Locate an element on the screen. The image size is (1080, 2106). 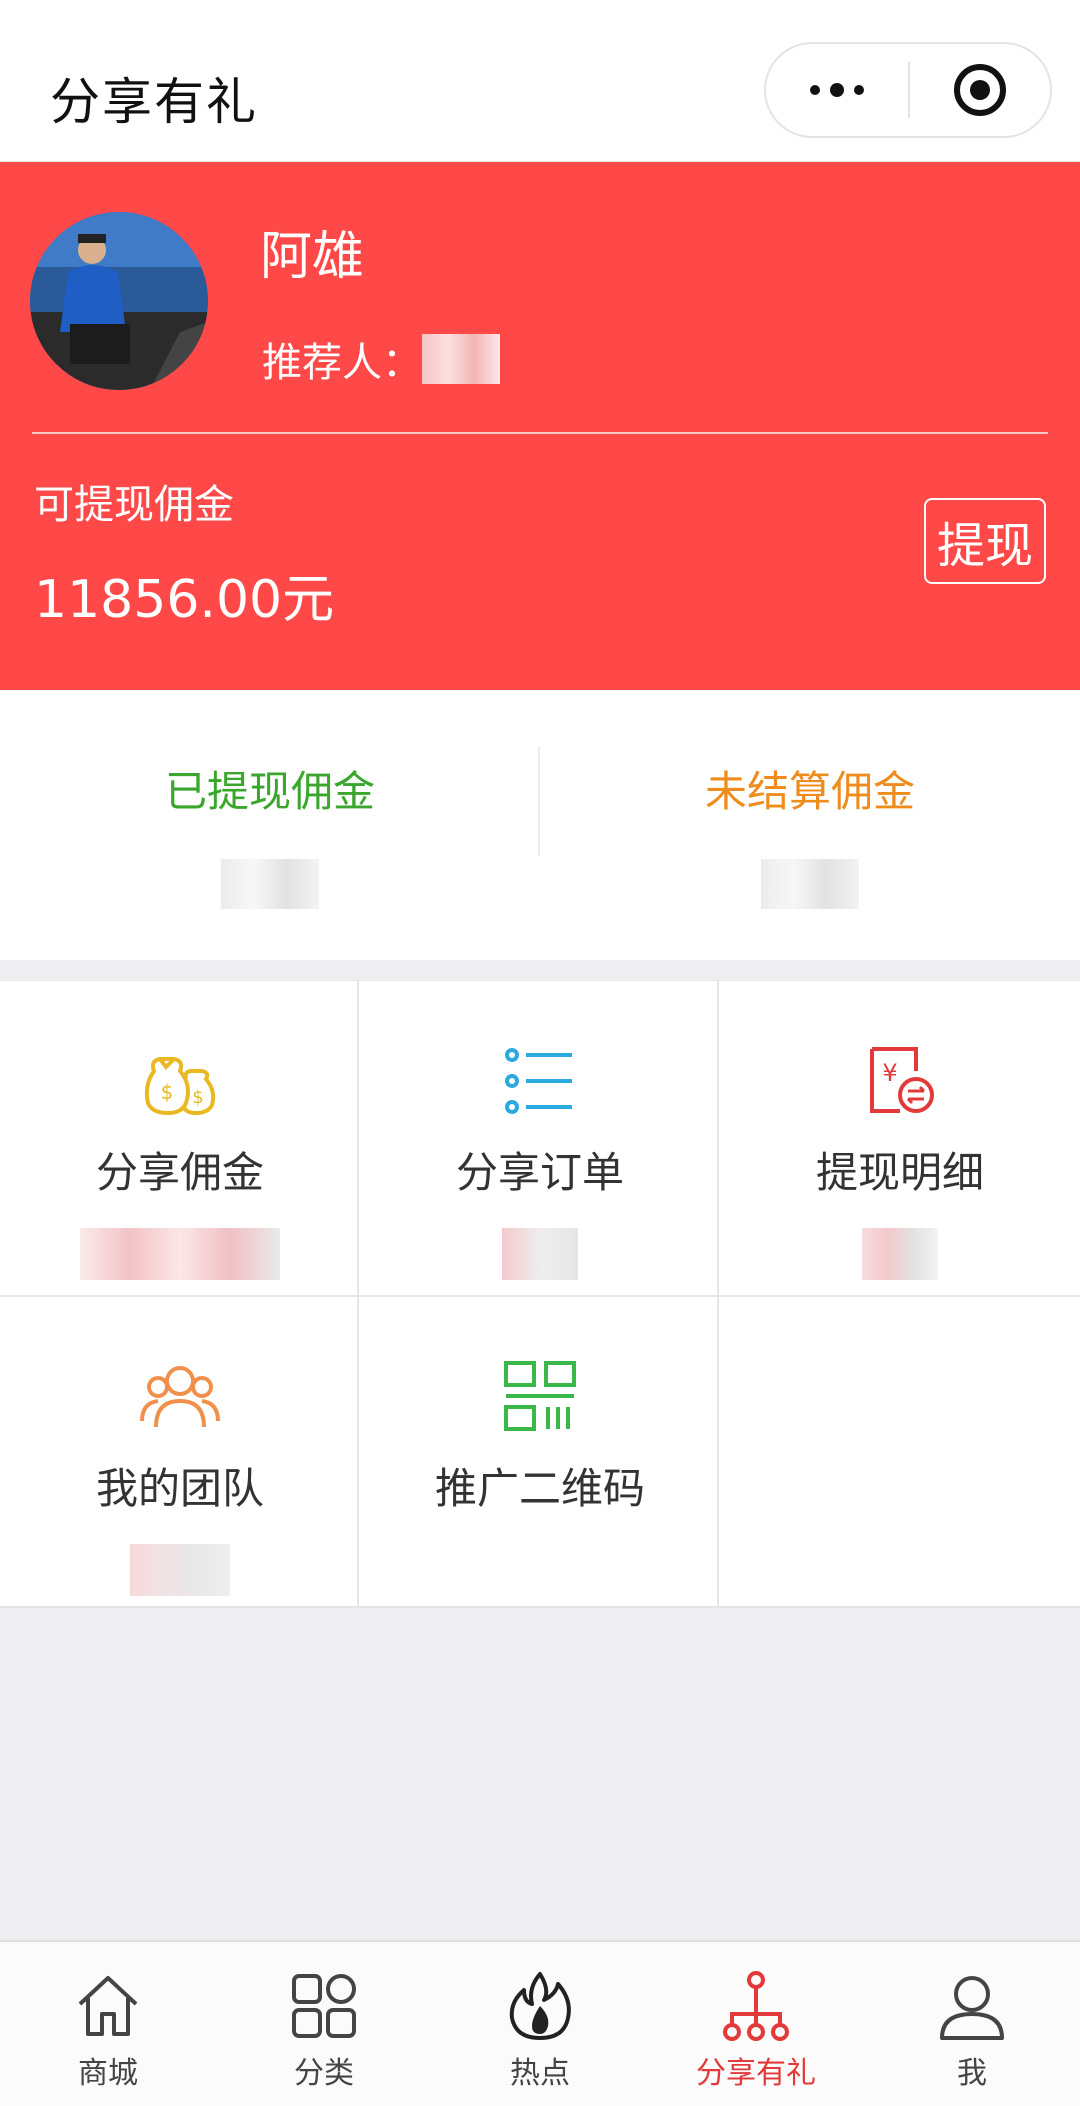
home-icon is located at coordinates (108, 2006).